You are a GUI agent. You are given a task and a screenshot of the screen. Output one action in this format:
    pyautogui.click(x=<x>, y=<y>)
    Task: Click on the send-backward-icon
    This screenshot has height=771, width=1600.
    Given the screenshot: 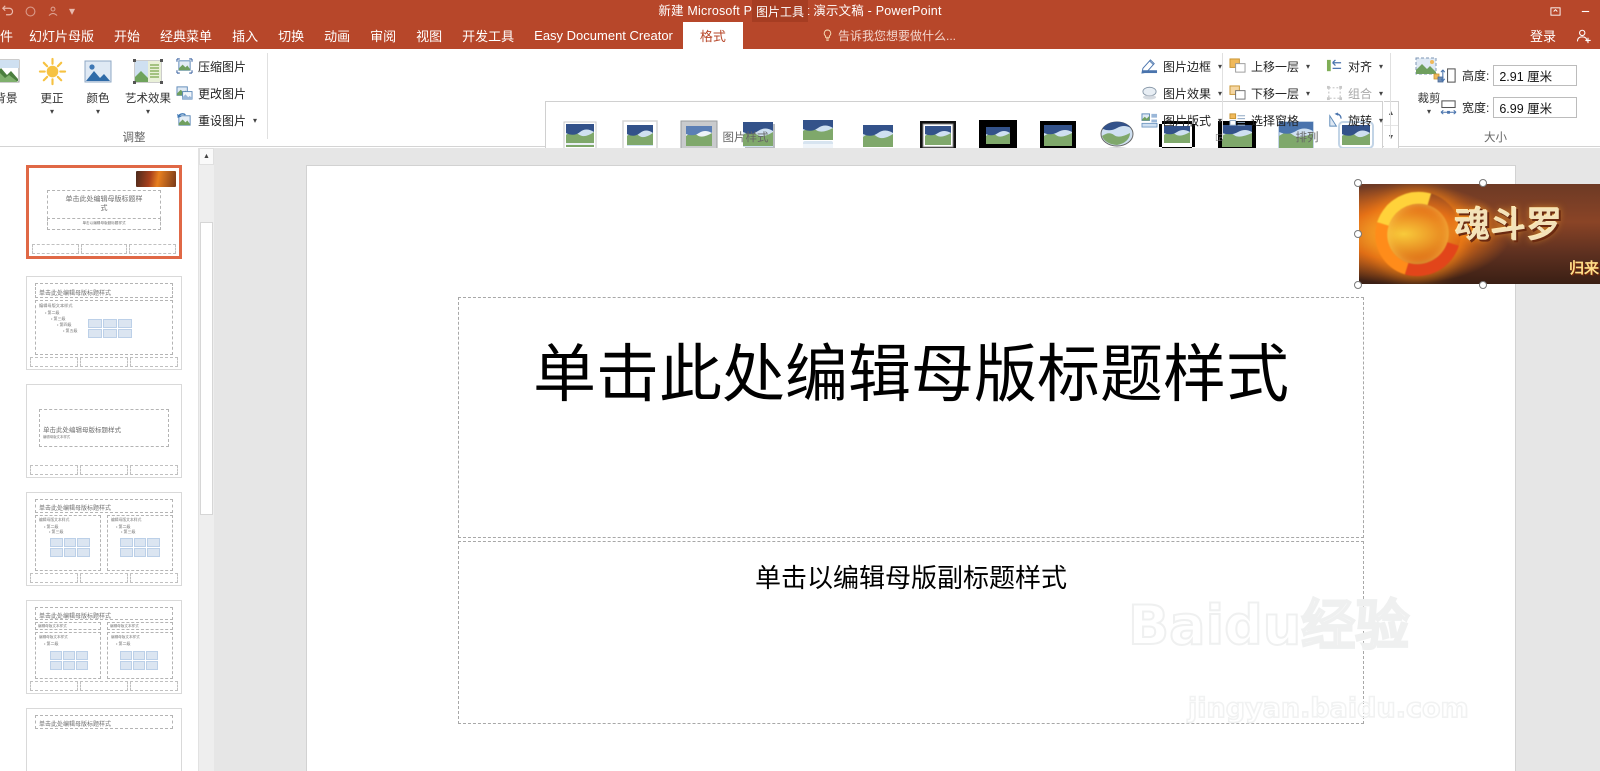 What is the action you would take?
    pyautogui.click(x=1237, y=93)
    